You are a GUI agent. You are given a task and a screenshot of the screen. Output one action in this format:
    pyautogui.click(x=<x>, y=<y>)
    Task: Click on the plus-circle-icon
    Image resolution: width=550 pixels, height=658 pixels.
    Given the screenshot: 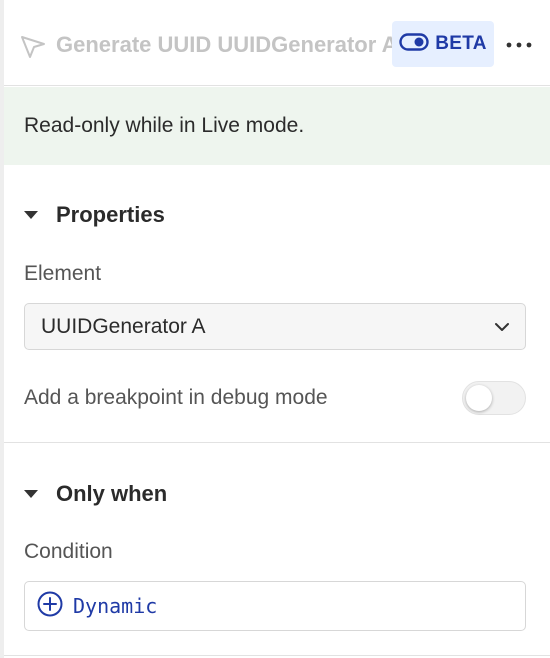 What is the action you would take?
    pyautogui.click(x=50, y=606)
    